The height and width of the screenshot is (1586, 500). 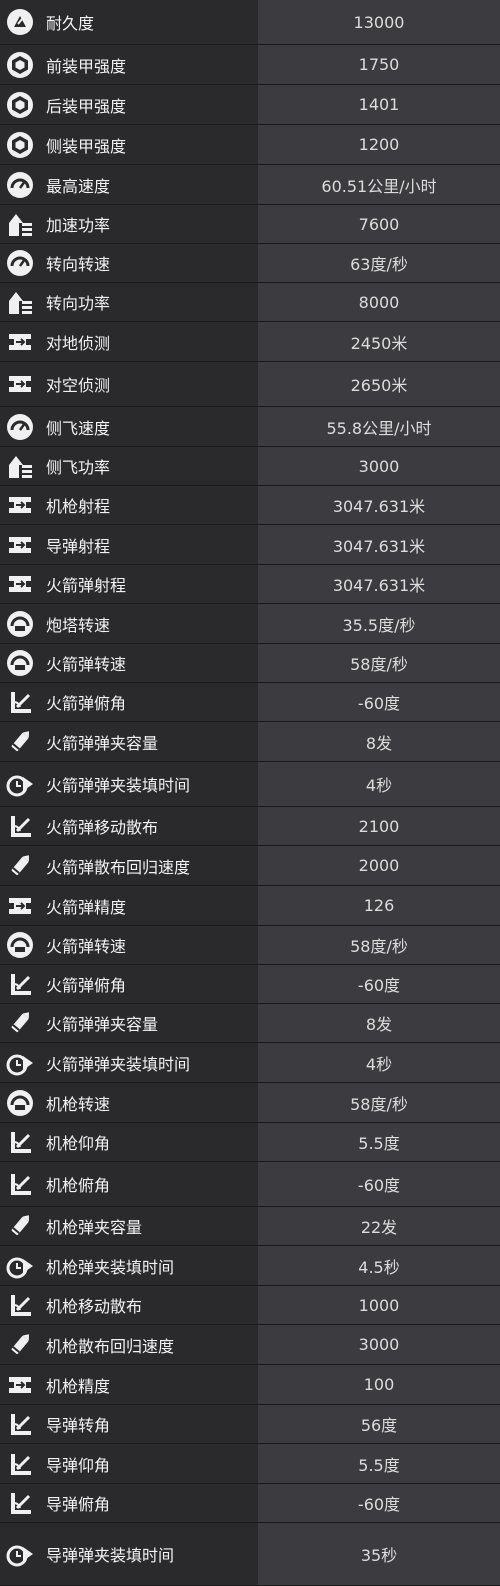 What do you see at coordinates (379, 302) in the screenshot?
I see `stat-value: 8000` at bounding box center [379, 302].